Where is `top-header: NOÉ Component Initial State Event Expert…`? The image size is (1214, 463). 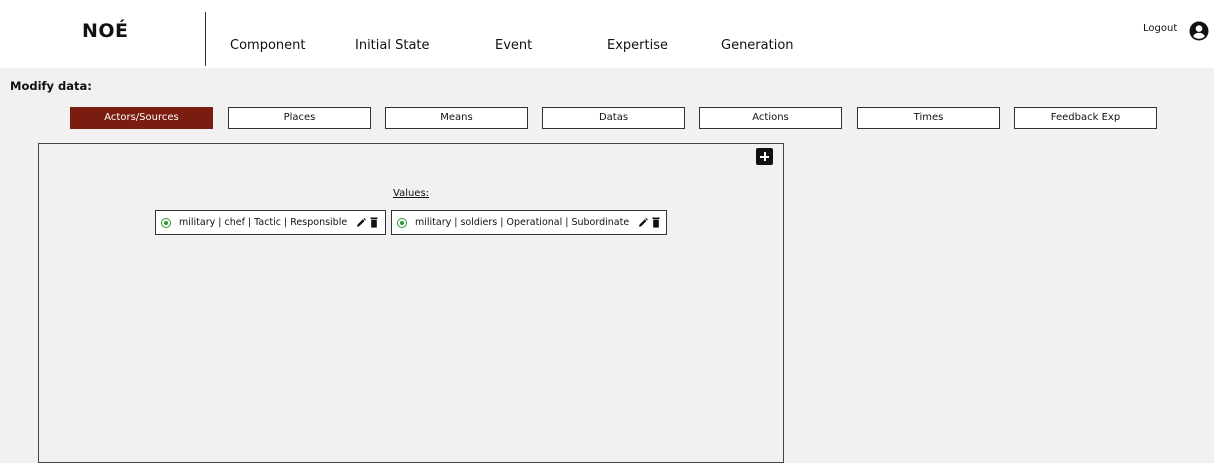
top-header: NOÉ Component Initial State Event Expert… is located at coordinates (607, 34).